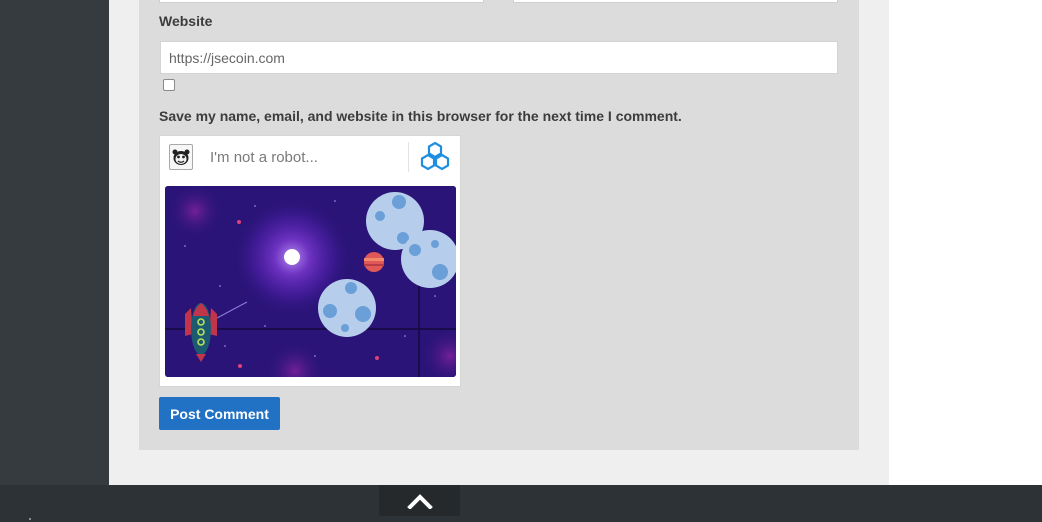 This screenshot has width=1042, height=522. What do you see at coordinates (347, 308) in the screenshot?
I see `asteroid-icon` at bounding box center [347, 308].